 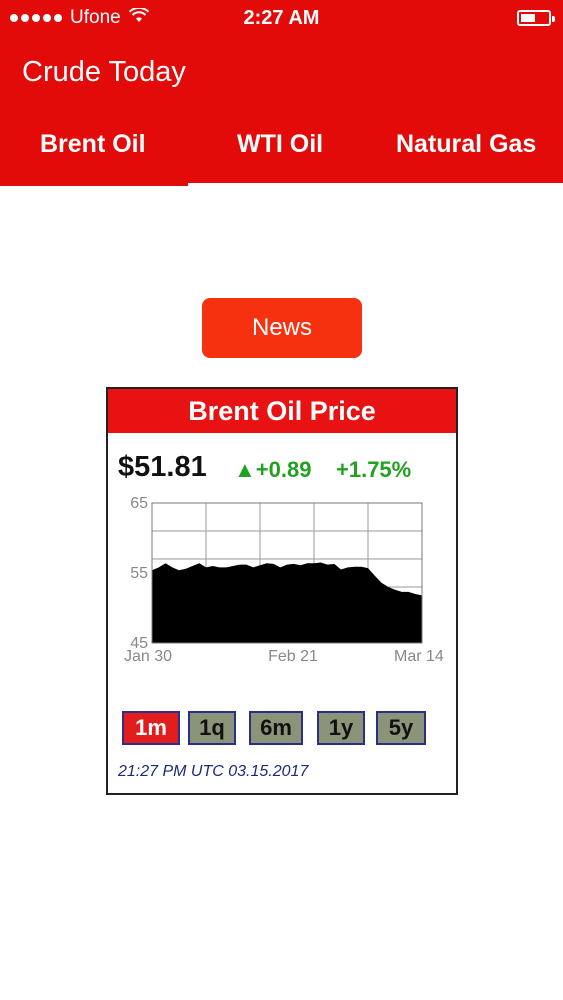 What do you see at coordinates (139, 573) in the screenshot?
I see `y-tick-label: 55` at bounding box center [139, 573].